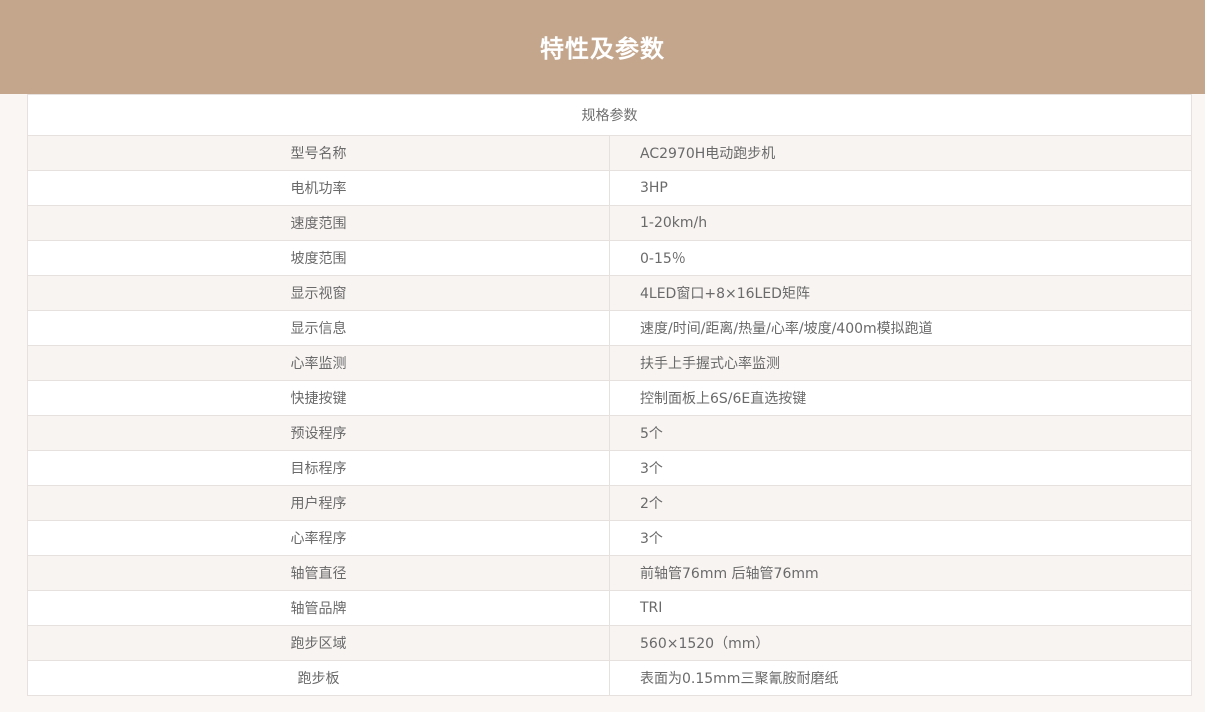 The height and width of the screenshot is (712, 1205). I want to click on spec-row: 跑步区域 560×1520（mm）, so click(609, 643).